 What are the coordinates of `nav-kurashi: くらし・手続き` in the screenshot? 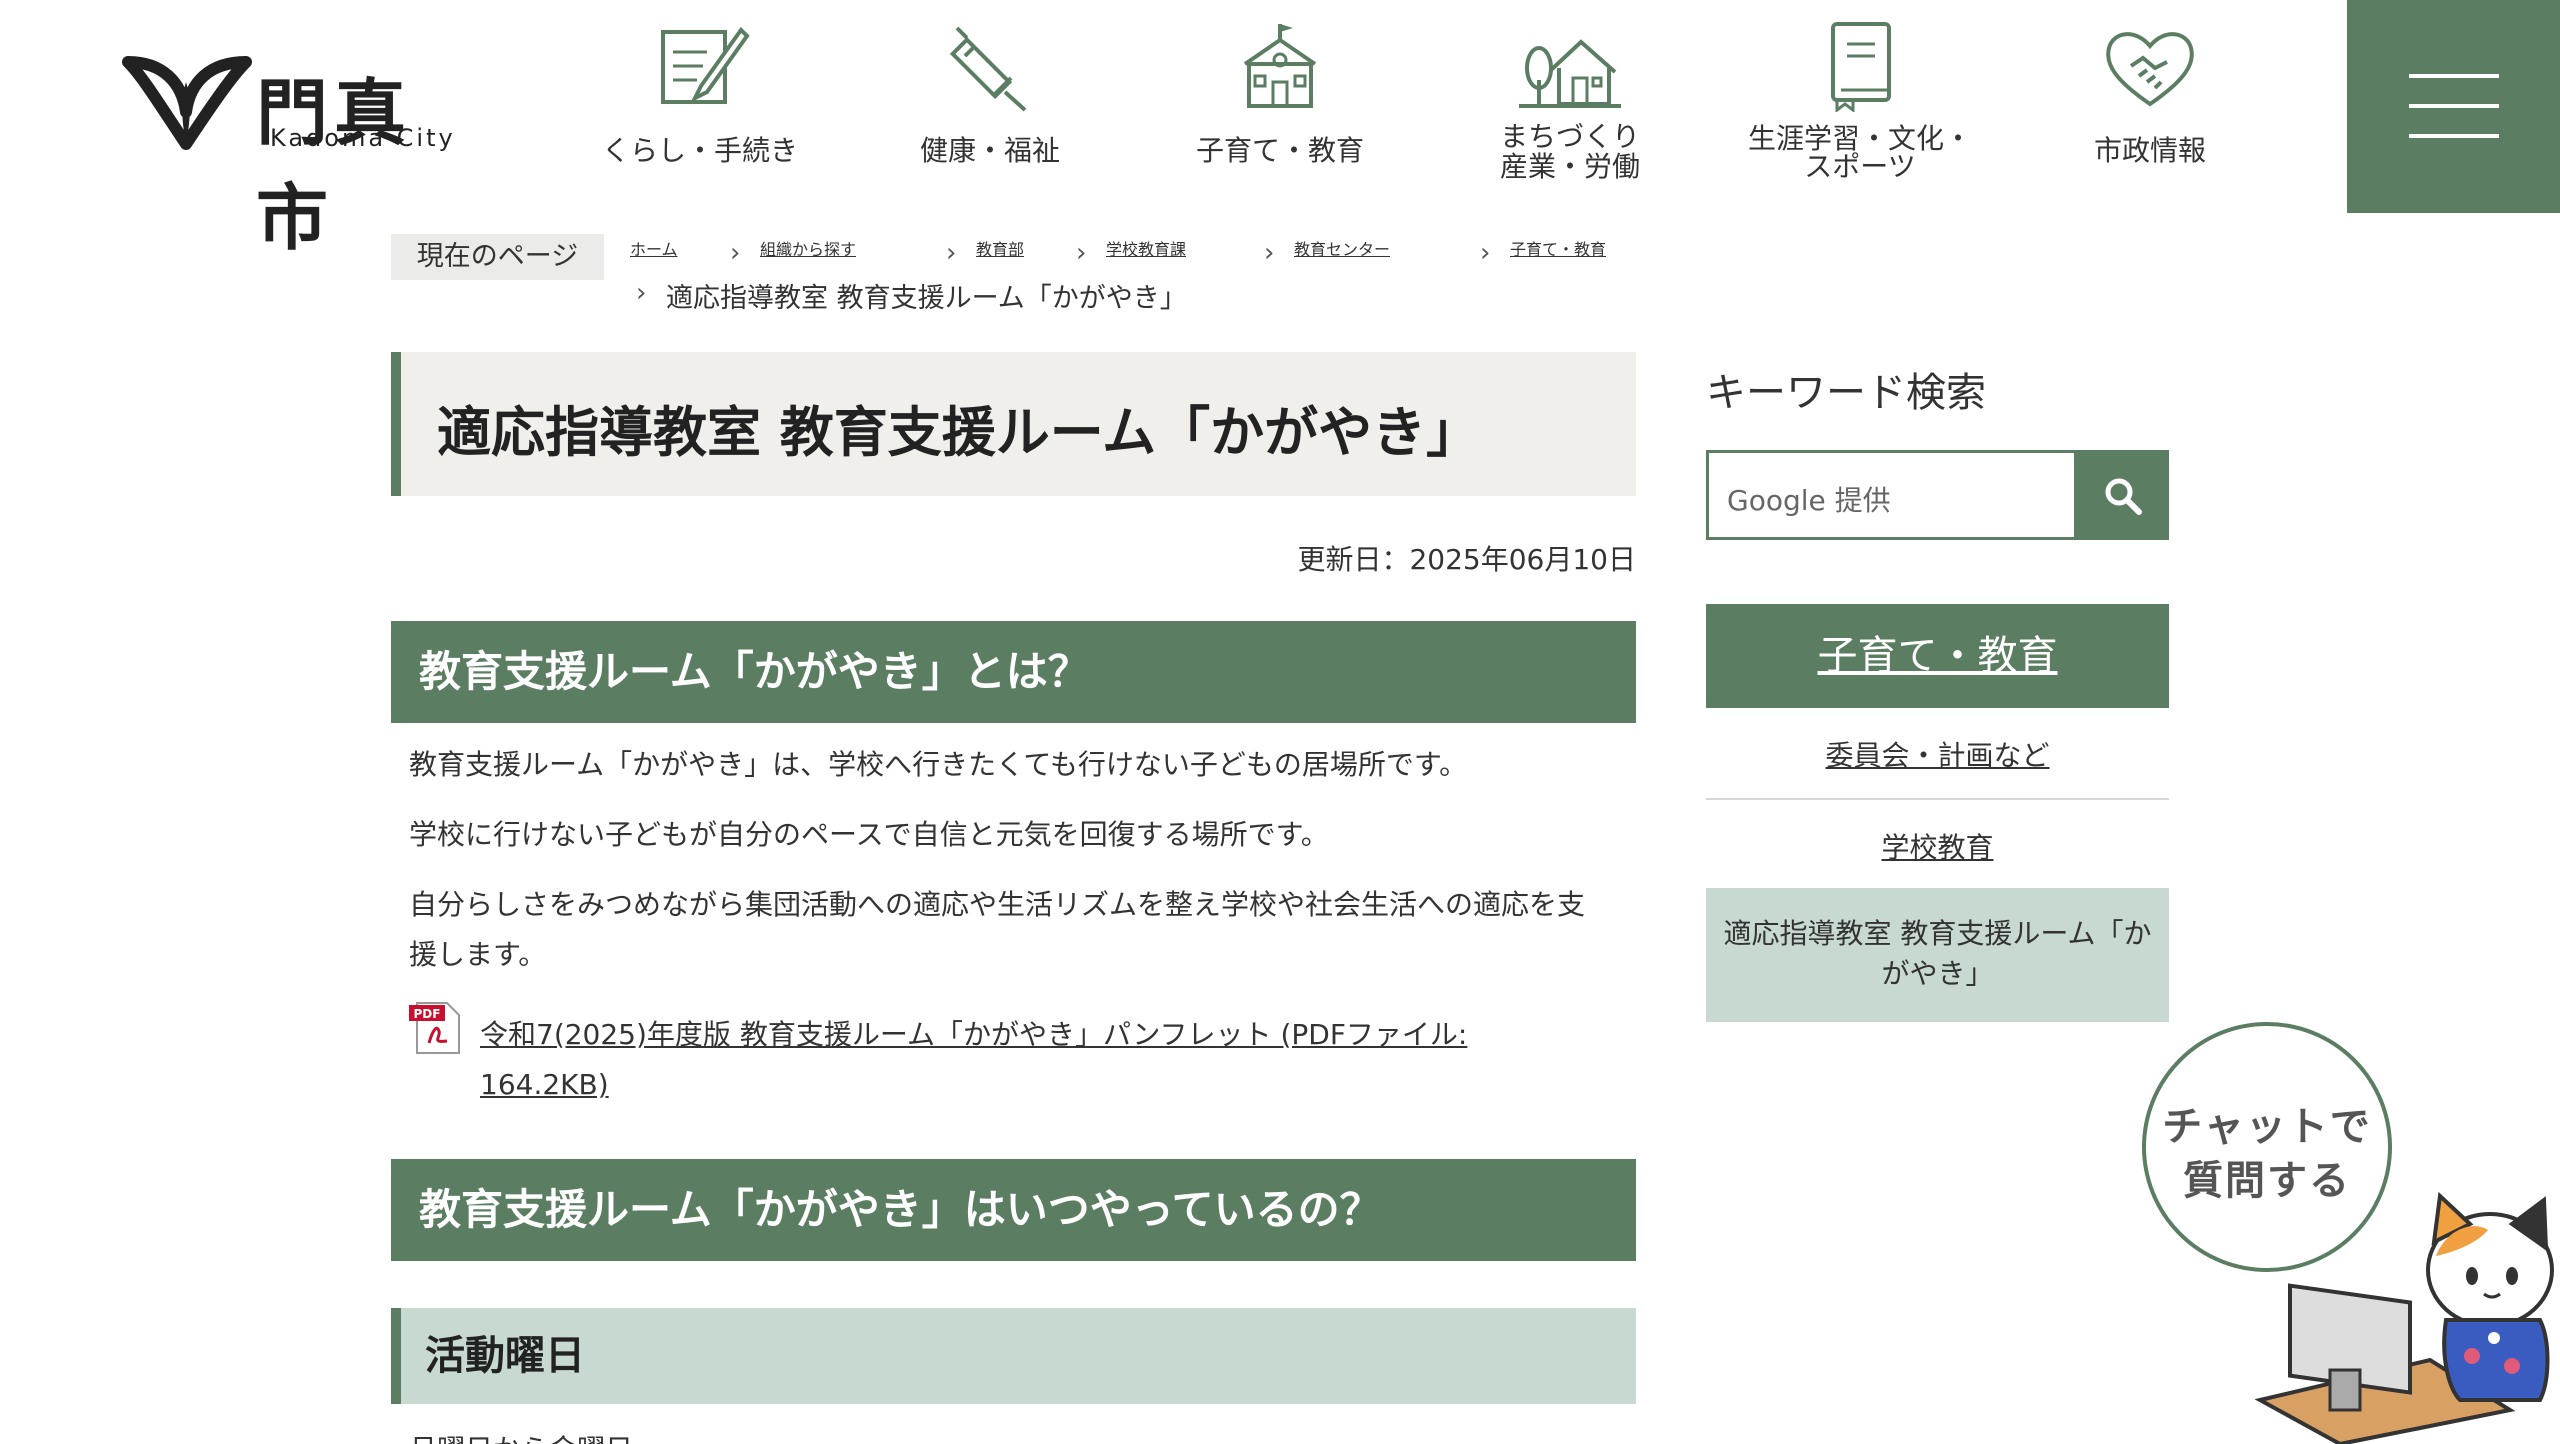 It's located at (700, 107).